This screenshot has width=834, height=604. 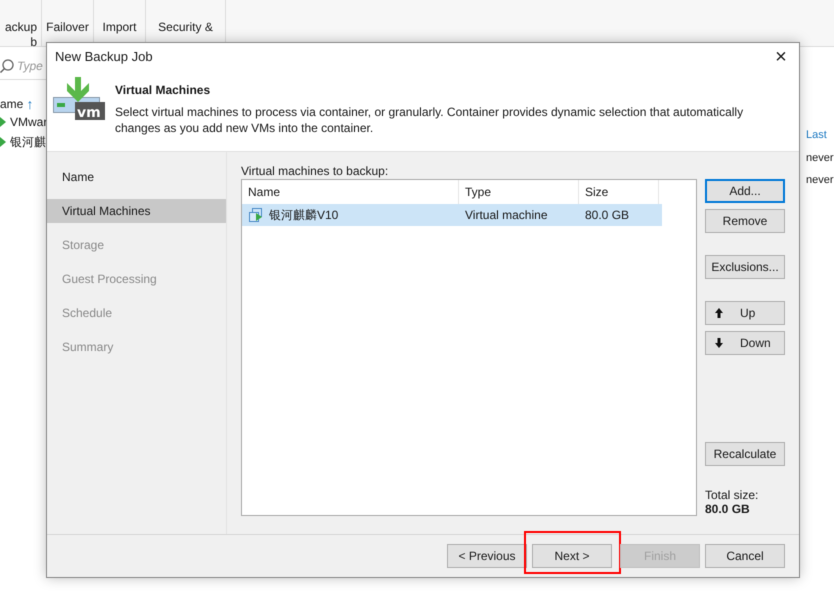 I want to click on table-cell-text: Virtual machine, so click(x=506, y=215).